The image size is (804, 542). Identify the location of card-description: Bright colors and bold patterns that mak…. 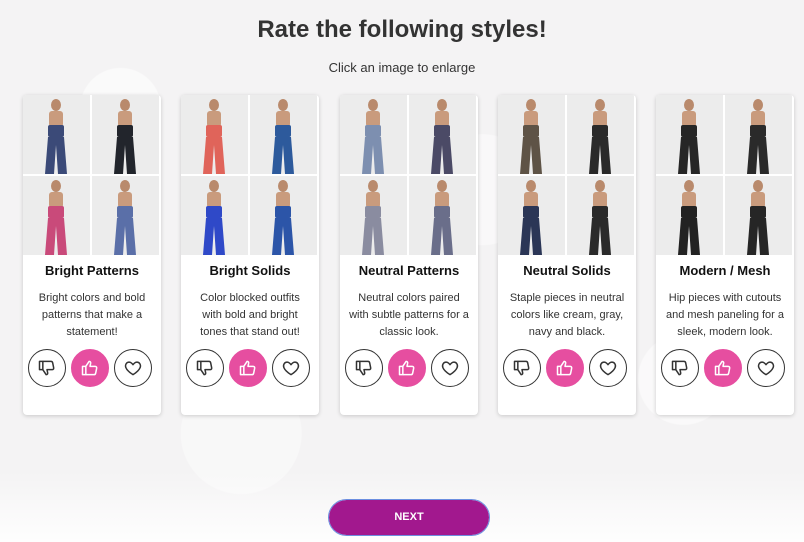
(92, 315).